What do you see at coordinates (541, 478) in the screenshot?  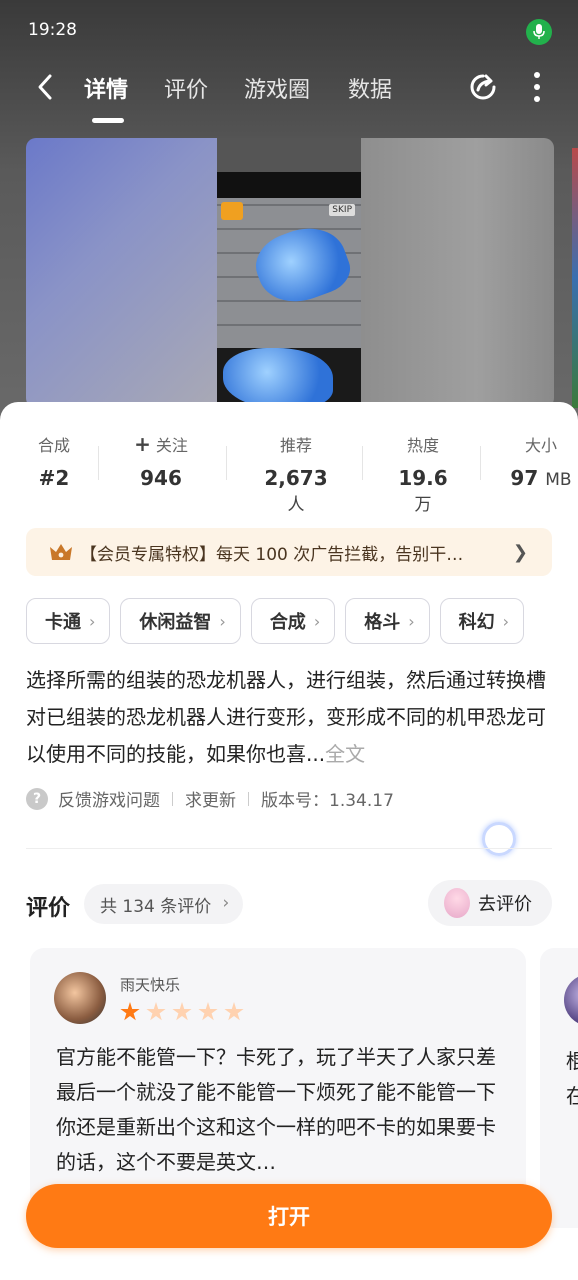 I see `stat-value: 97 MB` at bounding box center [541, 478].